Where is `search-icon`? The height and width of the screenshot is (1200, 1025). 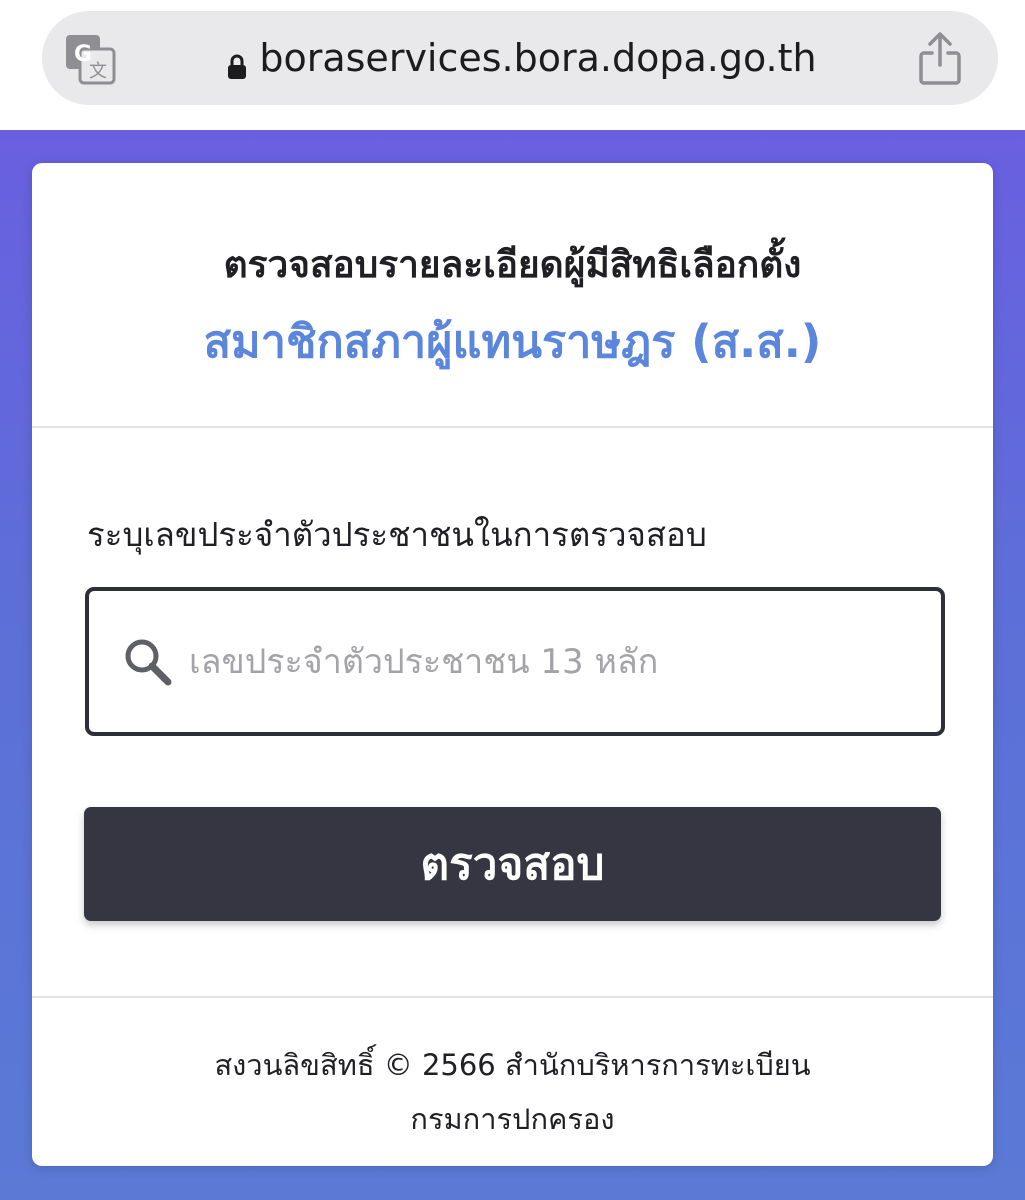 search-icon is located at coordinates (148, 662).